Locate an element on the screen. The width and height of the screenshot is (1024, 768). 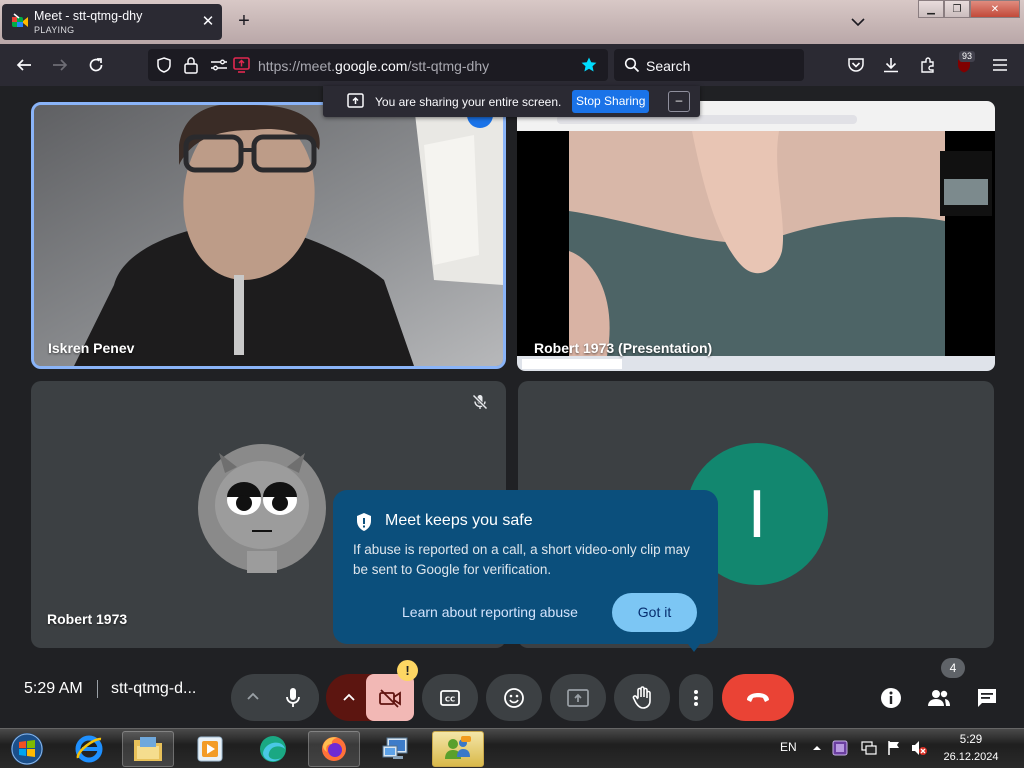
got-it-button: Got it is located at coordinates (654, 612).